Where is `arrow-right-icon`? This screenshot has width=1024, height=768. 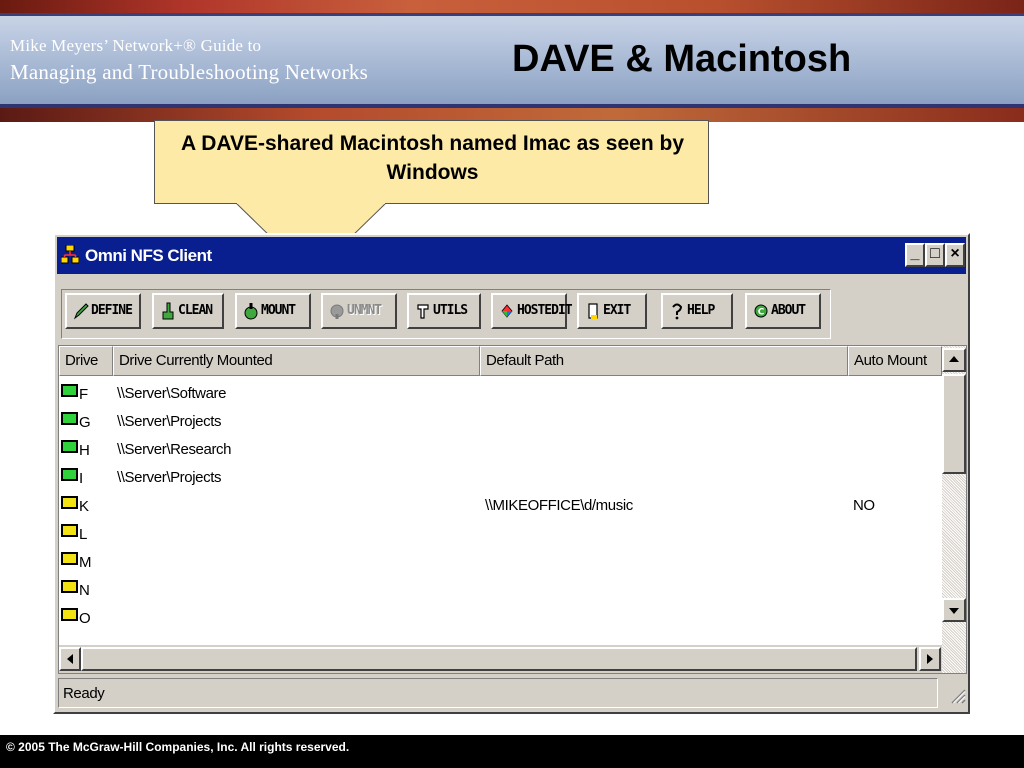
arrow-right-icon is located at coordinates (930, 659).